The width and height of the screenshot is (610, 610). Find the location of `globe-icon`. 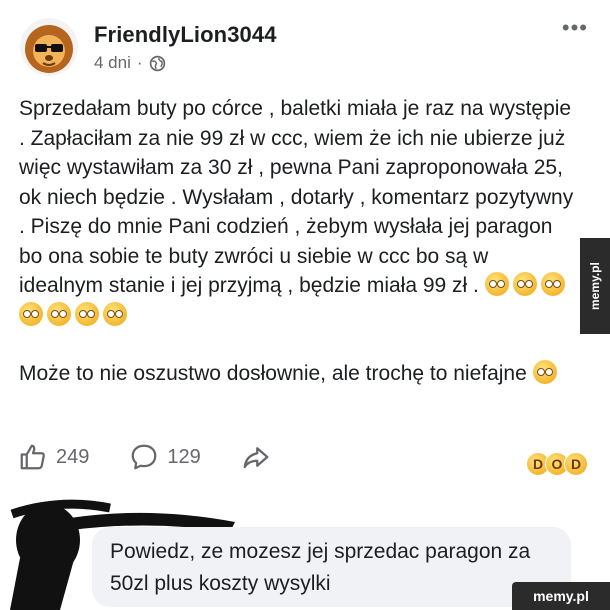

globe-icon is located at coordinates (157, 63).